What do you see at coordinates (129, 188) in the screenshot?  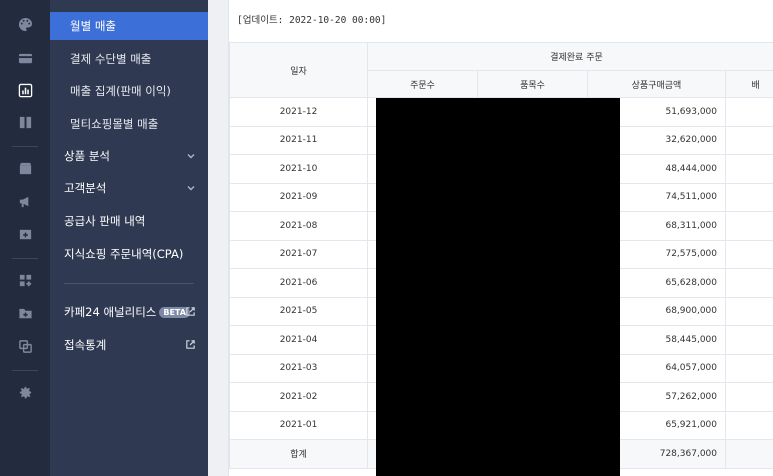 I see `submenu-item-customer-analysis: 고객분석` at bounding box center [129, 188].